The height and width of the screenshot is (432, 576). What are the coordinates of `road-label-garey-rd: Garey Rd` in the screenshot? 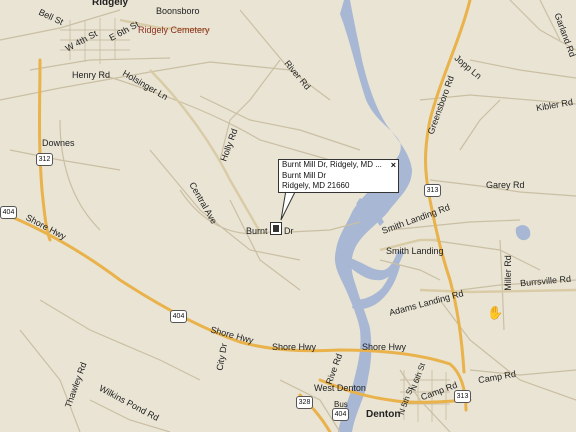 It's located at (505, 185).